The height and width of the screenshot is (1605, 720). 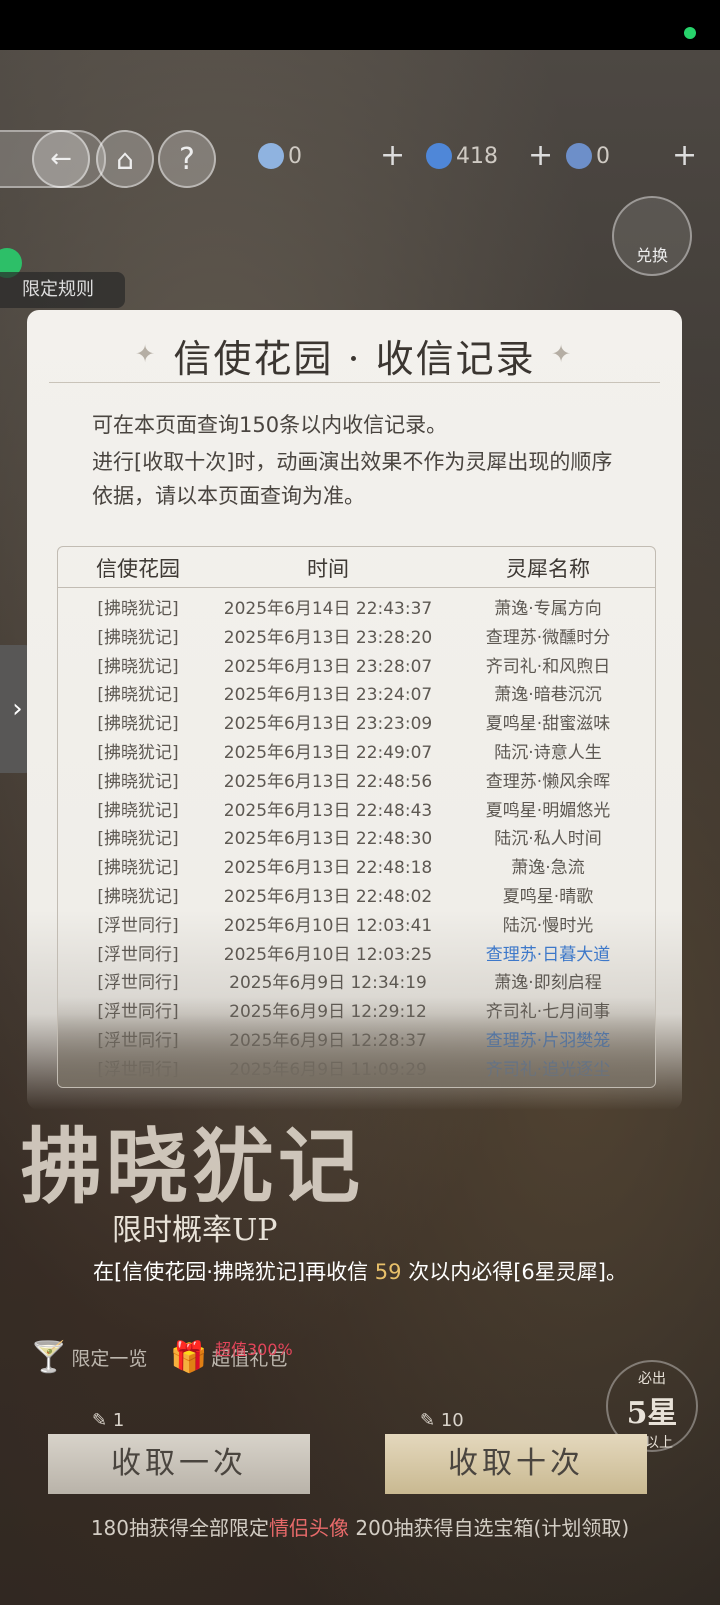 I want to click on status-dot-icon, so click(x=690, y=33).